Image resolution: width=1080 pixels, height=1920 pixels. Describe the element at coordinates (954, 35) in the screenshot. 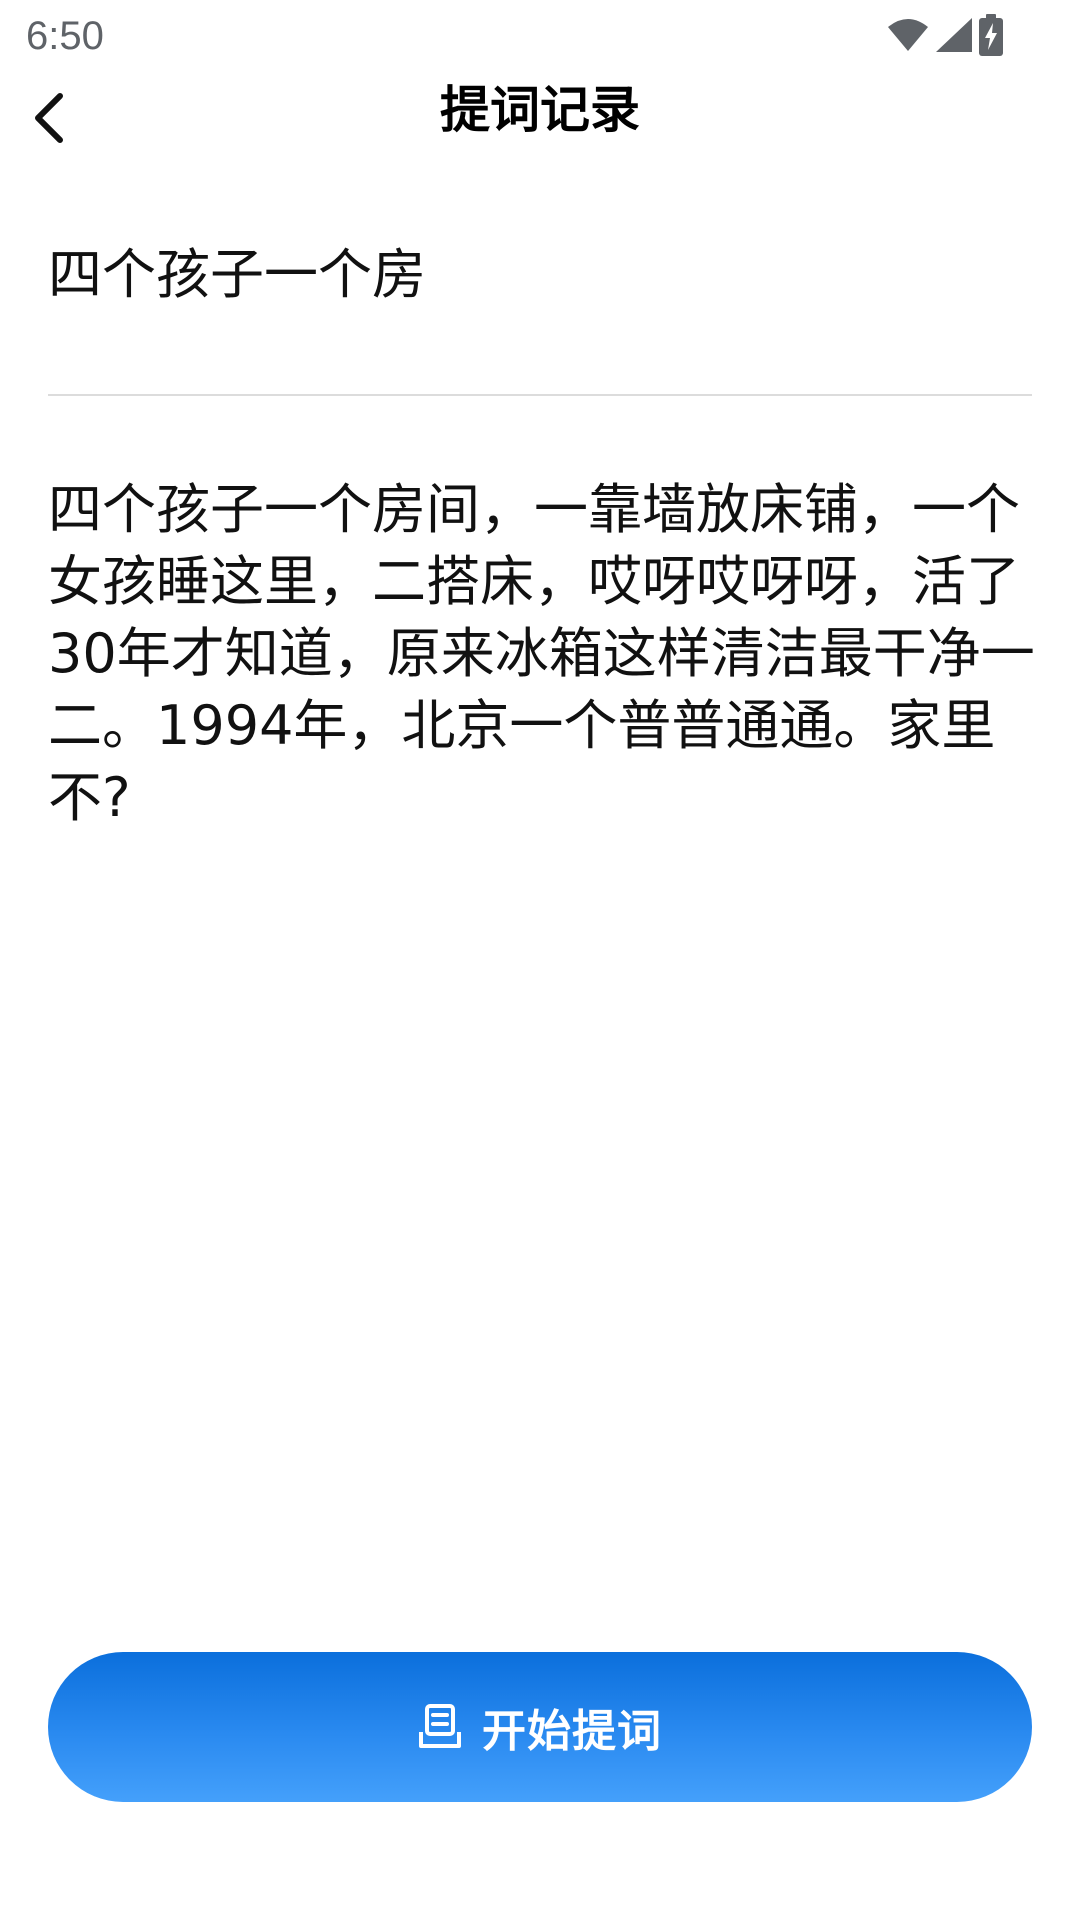

I see `cell-signal-icon` at that location.